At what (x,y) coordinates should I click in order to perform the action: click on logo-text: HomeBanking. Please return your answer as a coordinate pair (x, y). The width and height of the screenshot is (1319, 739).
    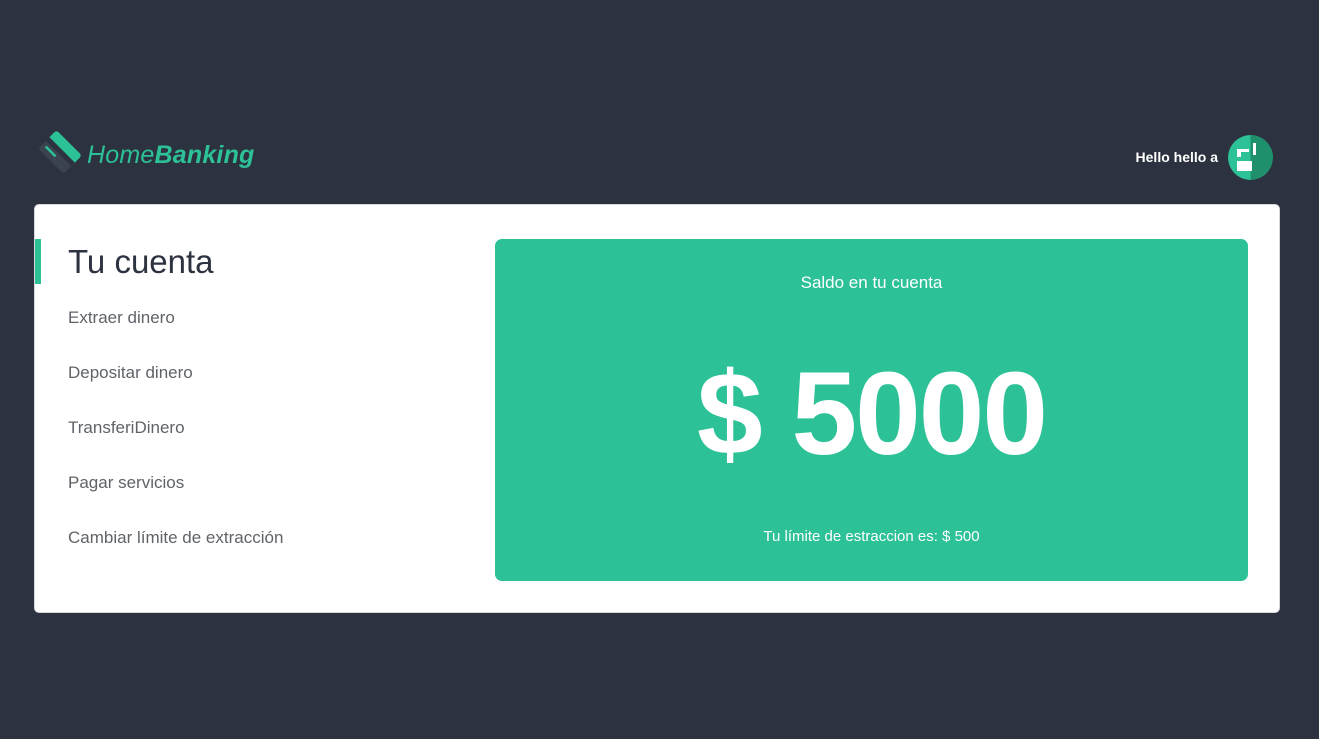
    Looking at the image, I should click on (171, 155).